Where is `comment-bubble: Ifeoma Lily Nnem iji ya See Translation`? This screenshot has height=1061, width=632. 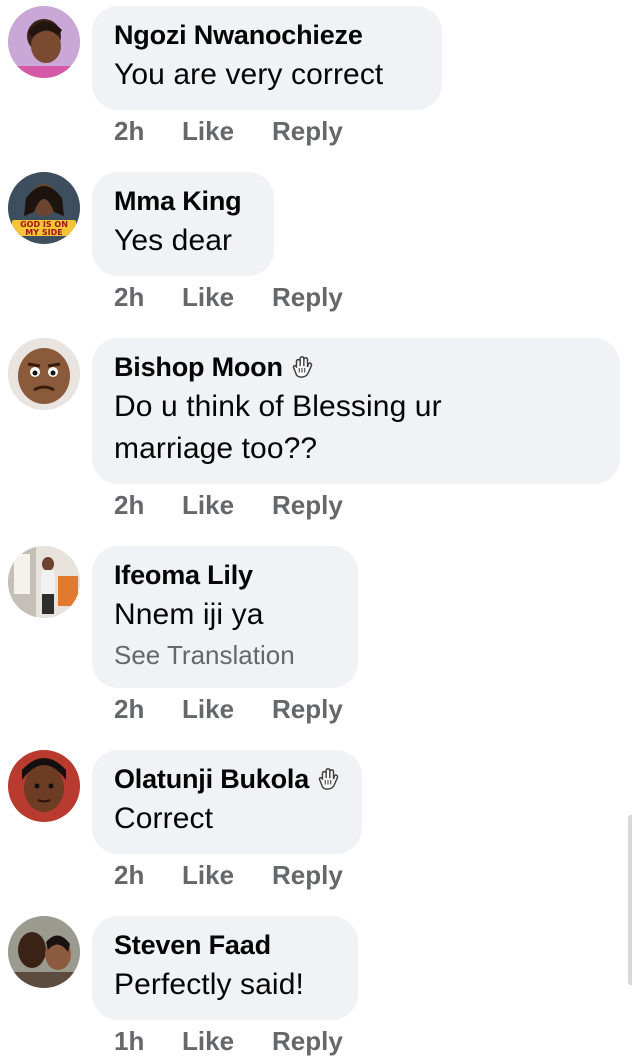
comment-bubble: Ifeoma Lily Nnem iji ya See Translation is located at coordinates (225, 617).